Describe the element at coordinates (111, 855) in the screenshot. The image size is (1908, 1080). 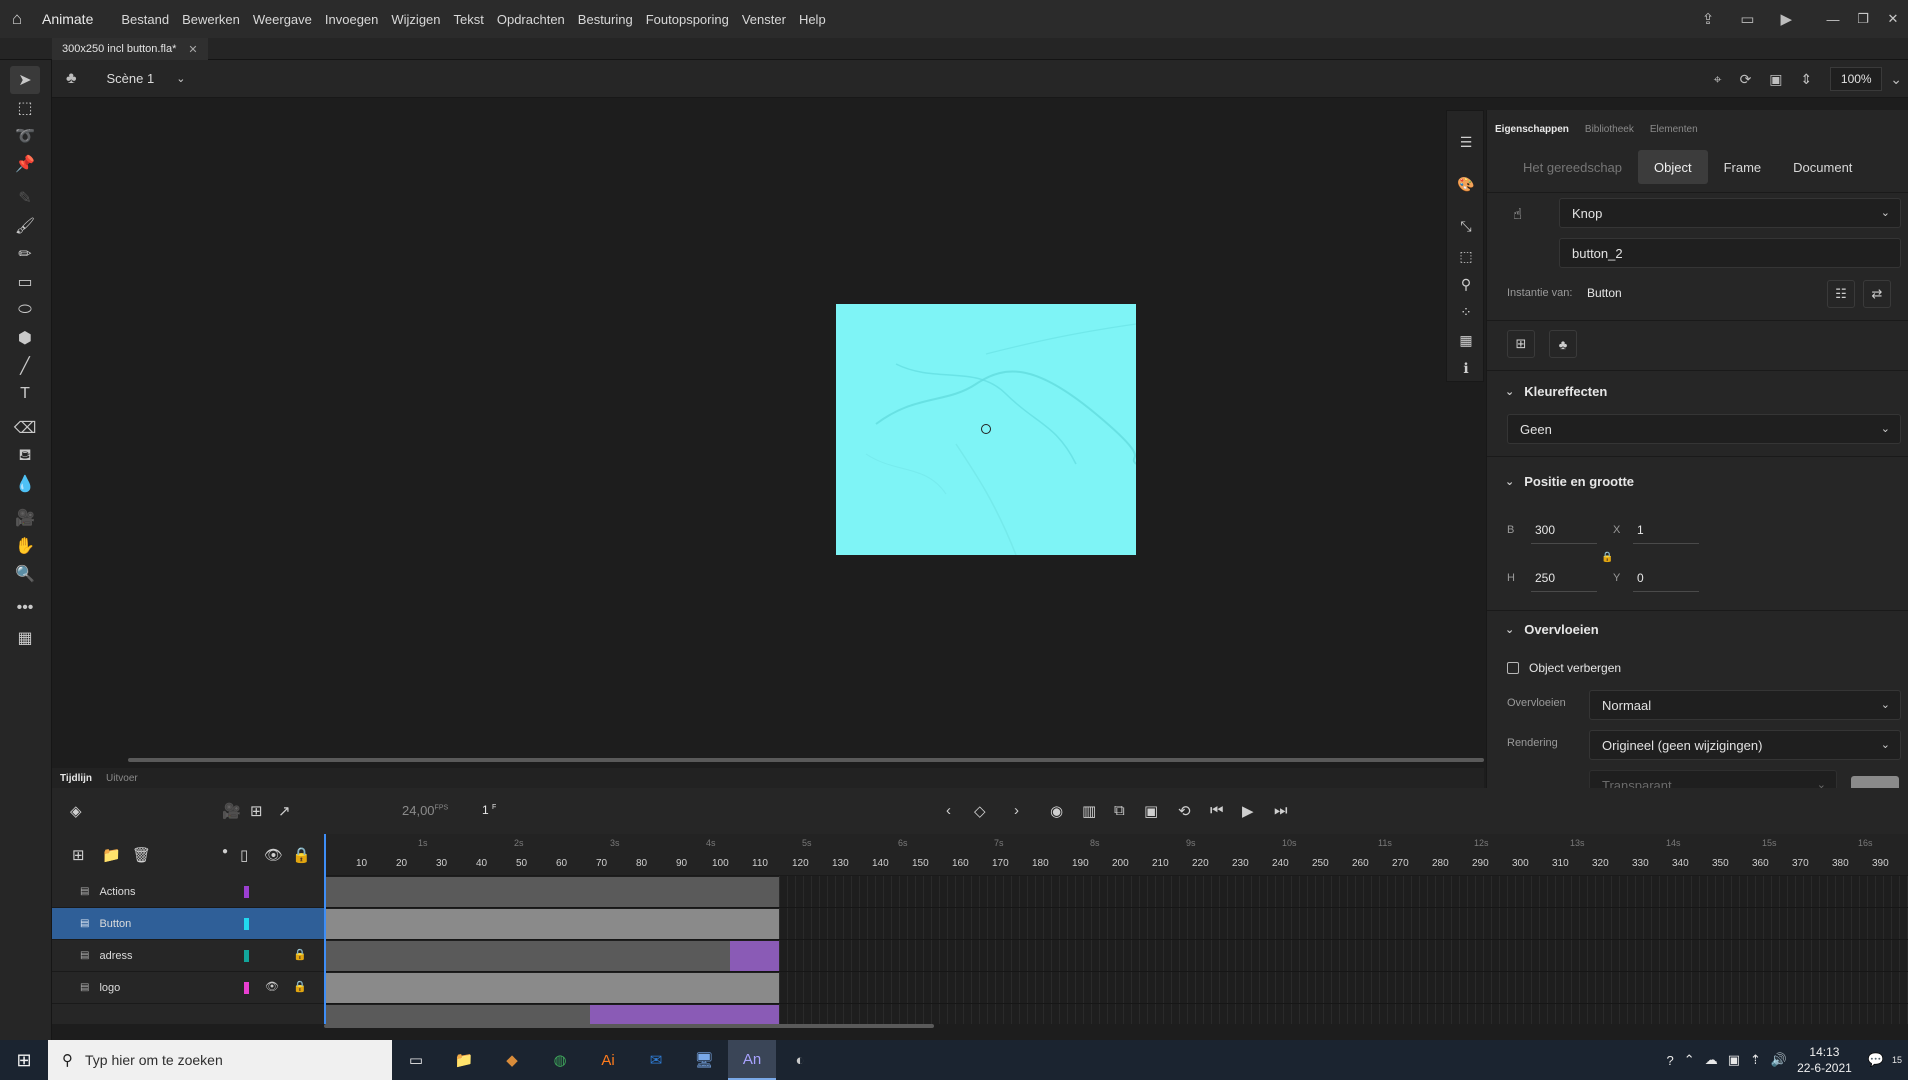
I see `new-folder-icon: 📁` at that location.